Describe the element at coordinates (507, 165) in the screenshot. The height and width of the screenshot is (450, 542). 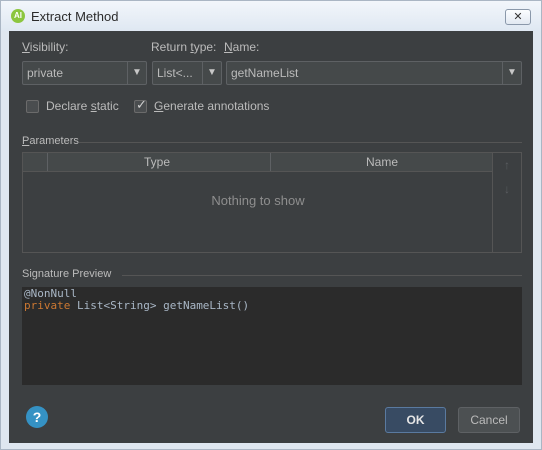
I see `move-up-icon: ↑` at that location.